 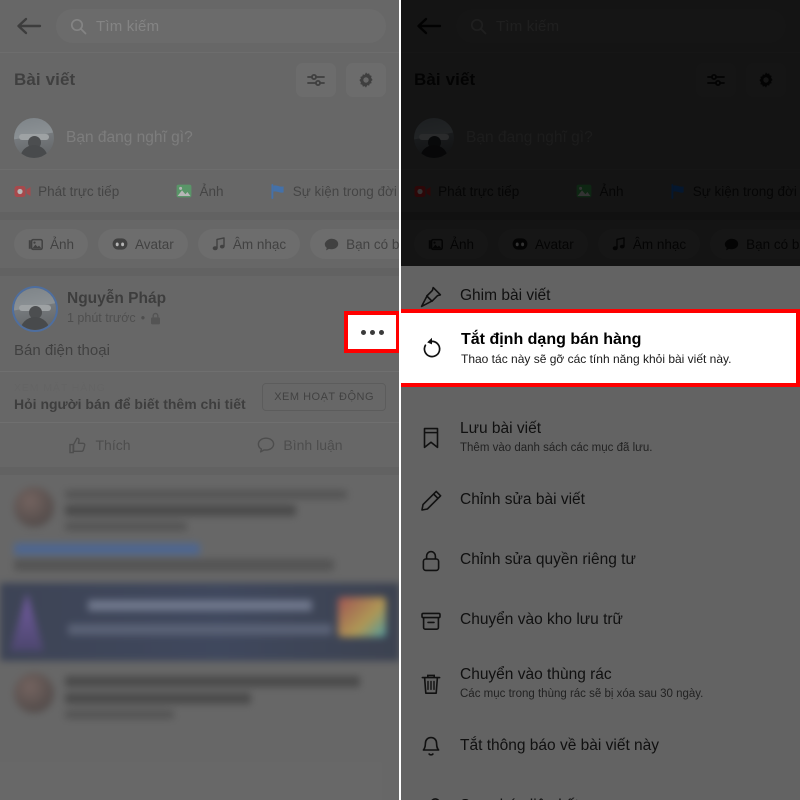 I want to click on menu-item-text: Chỉnh sửa quyền riêng tư, so click(x=548, y=560).